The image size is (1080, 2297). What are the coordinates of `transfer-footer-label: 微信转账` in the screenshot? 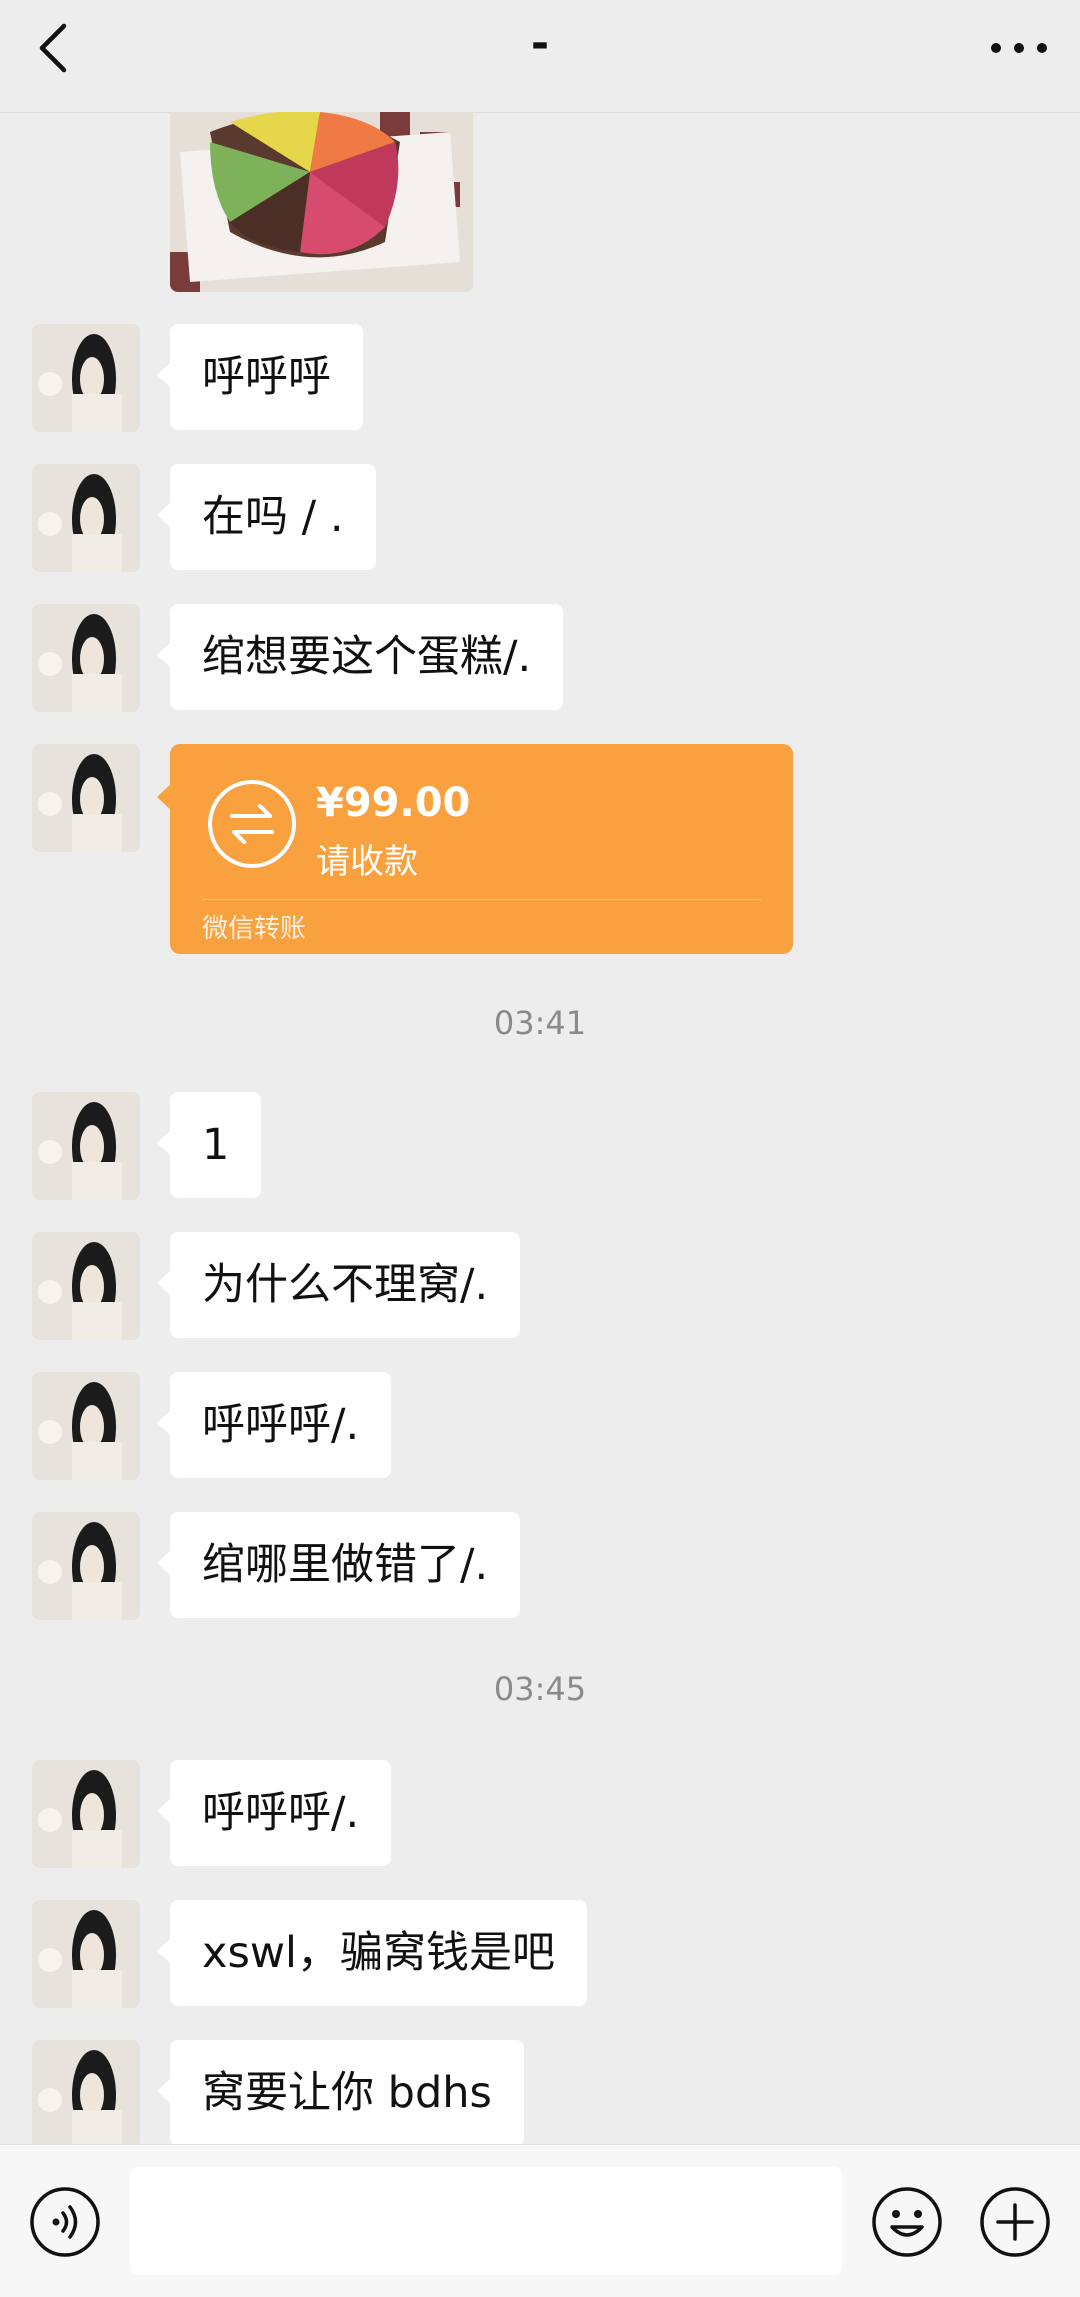 It's located at (254, 929).